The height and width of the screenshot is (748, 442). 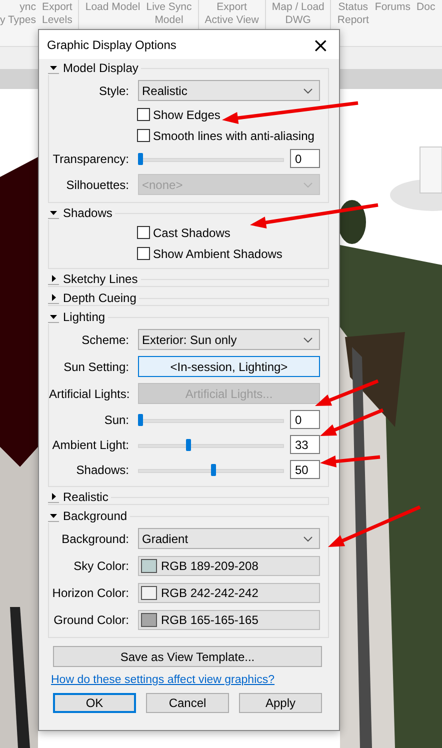 What do you see at coordinates (90, 593) in the screenshot?
I see `field-label: Horizon Color:` at bounding box center [90, 593].